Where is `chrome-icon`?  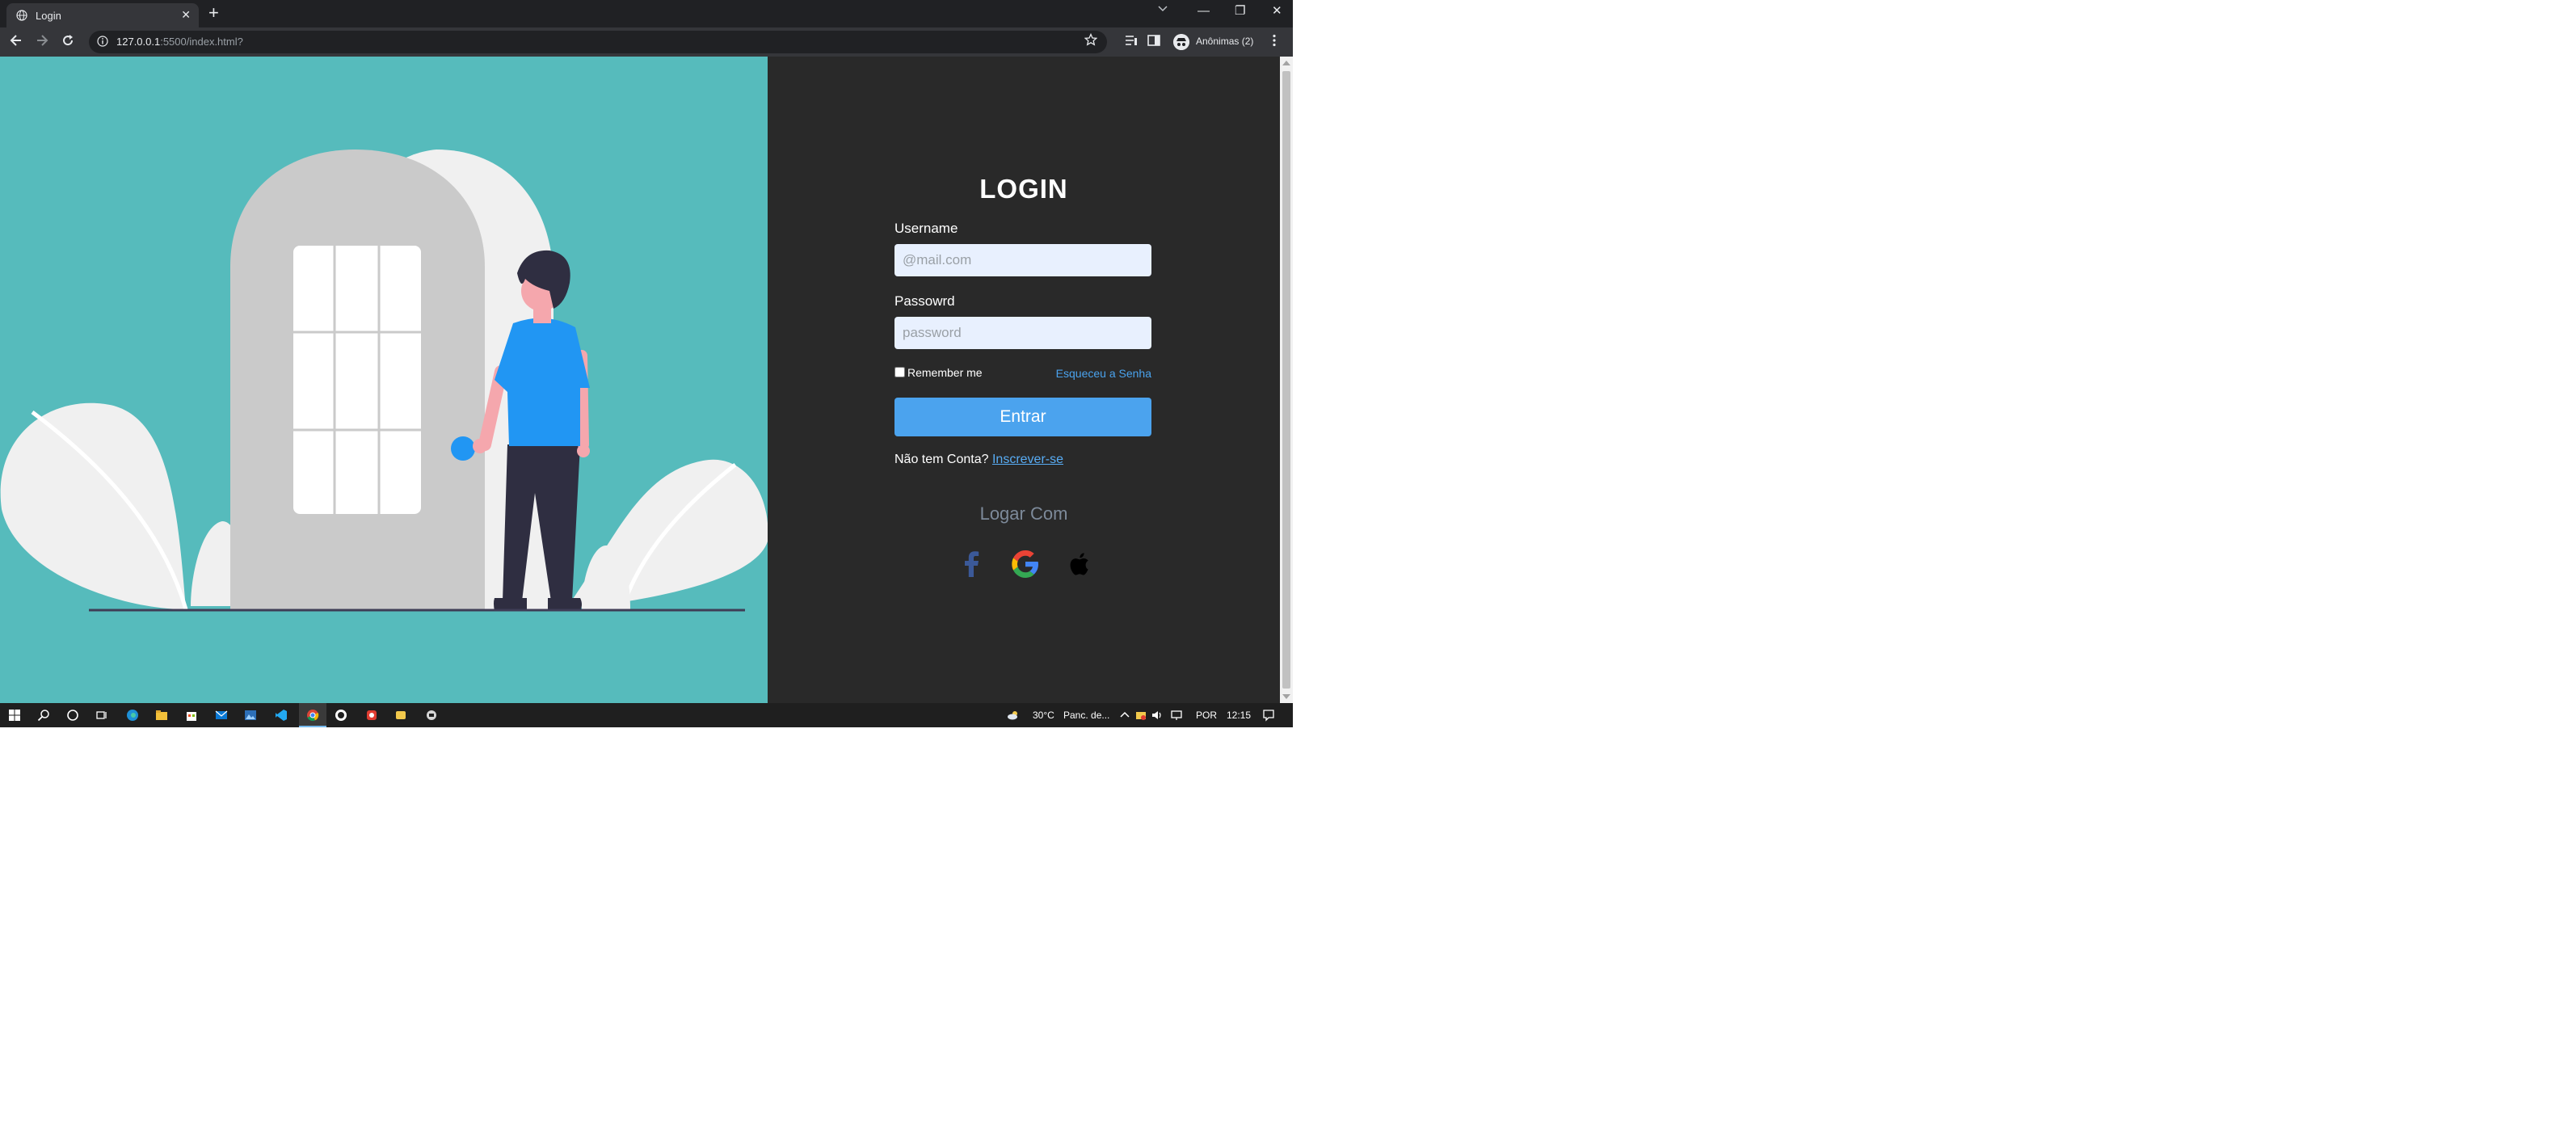
chrome-icon is located at coordinates (313, 716).